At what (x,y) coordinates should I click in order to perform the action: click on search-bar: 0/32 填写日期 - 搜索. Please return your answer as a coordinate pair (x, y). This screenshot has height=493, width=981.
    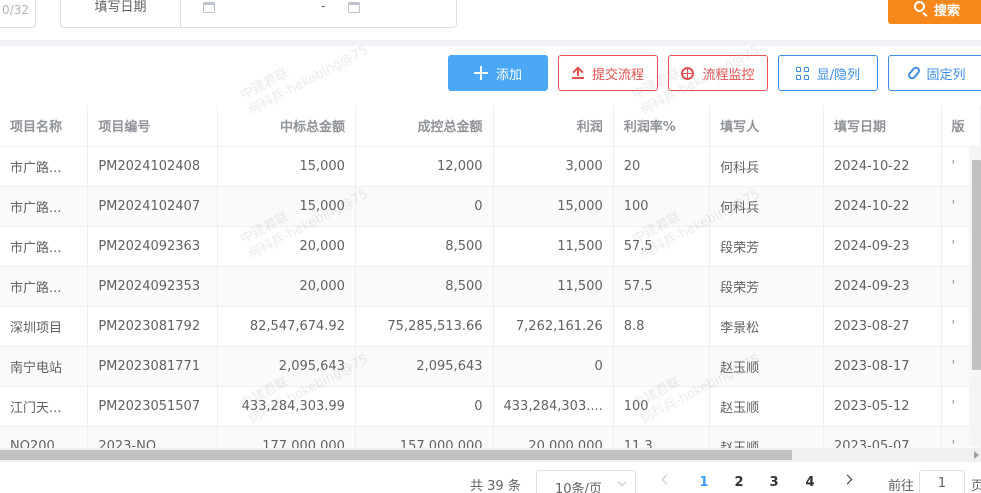
    Looking at the image, I should click on (490, 18).